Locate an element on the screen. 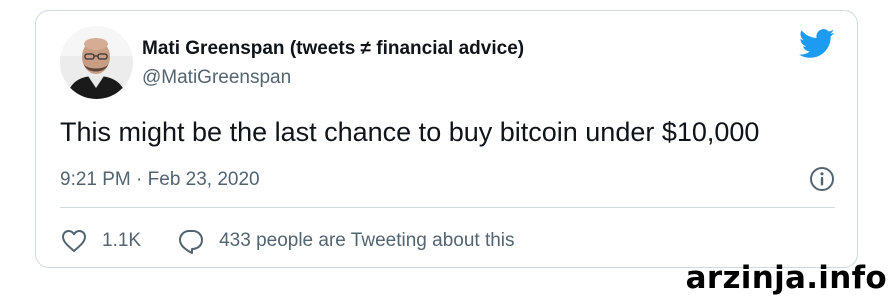 Image resolution: width=891 pixels, height=298 pixels. info-icon is located at coordinates (822, 179).